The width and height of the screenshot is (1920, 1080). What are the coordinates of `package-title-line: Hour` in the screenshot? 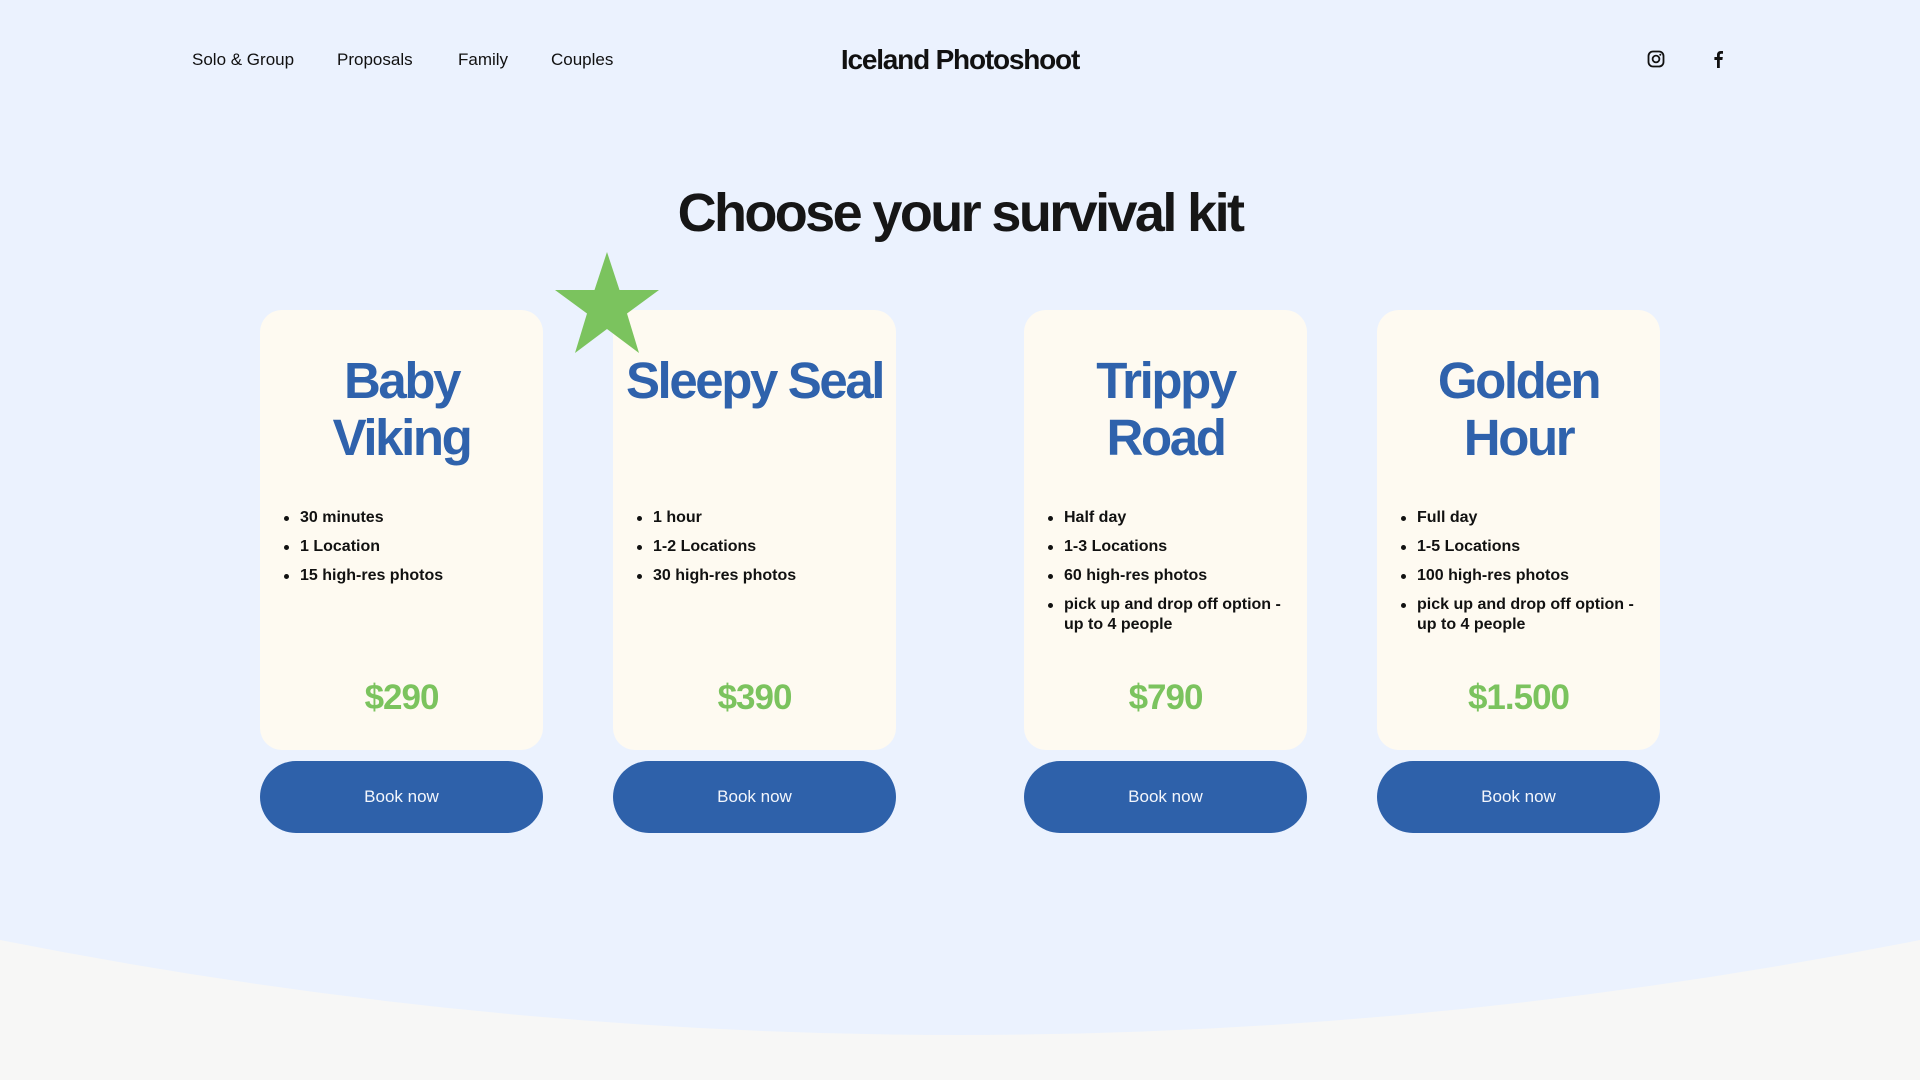 It's located at (1519, 437).